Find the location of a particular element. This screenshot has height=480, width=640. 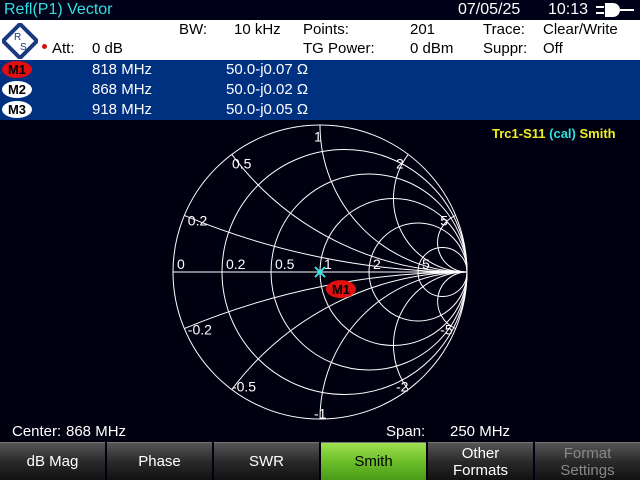

other-formats-button: Other Formats is located at coordinates (480, 461).